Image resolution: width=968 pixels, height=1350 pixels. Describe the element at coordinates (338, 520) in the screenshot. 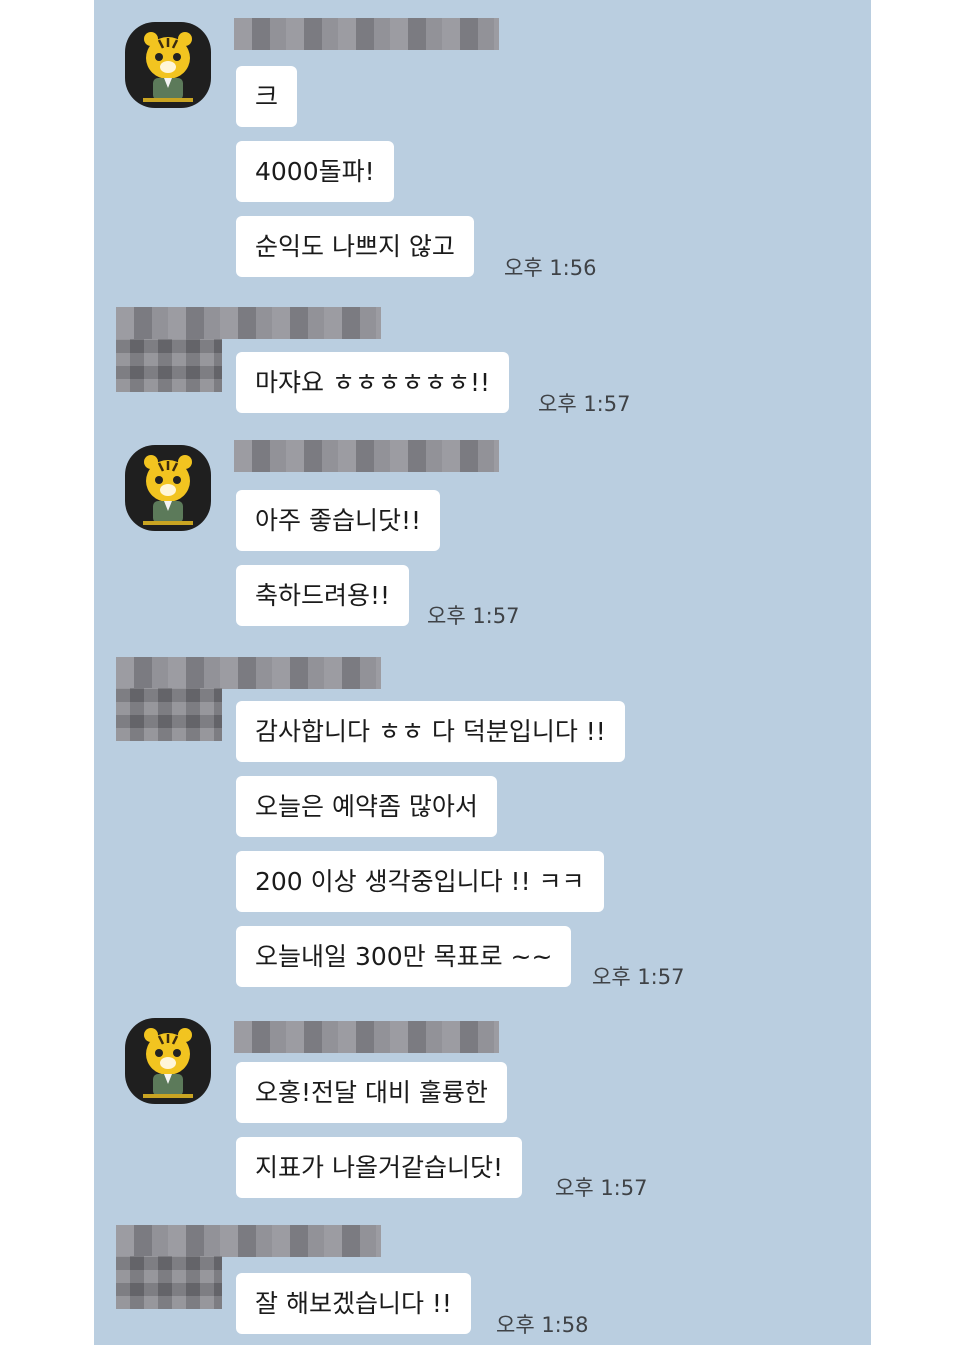

I see `message-bubble: 아주 좋습니닷!!` at that location.